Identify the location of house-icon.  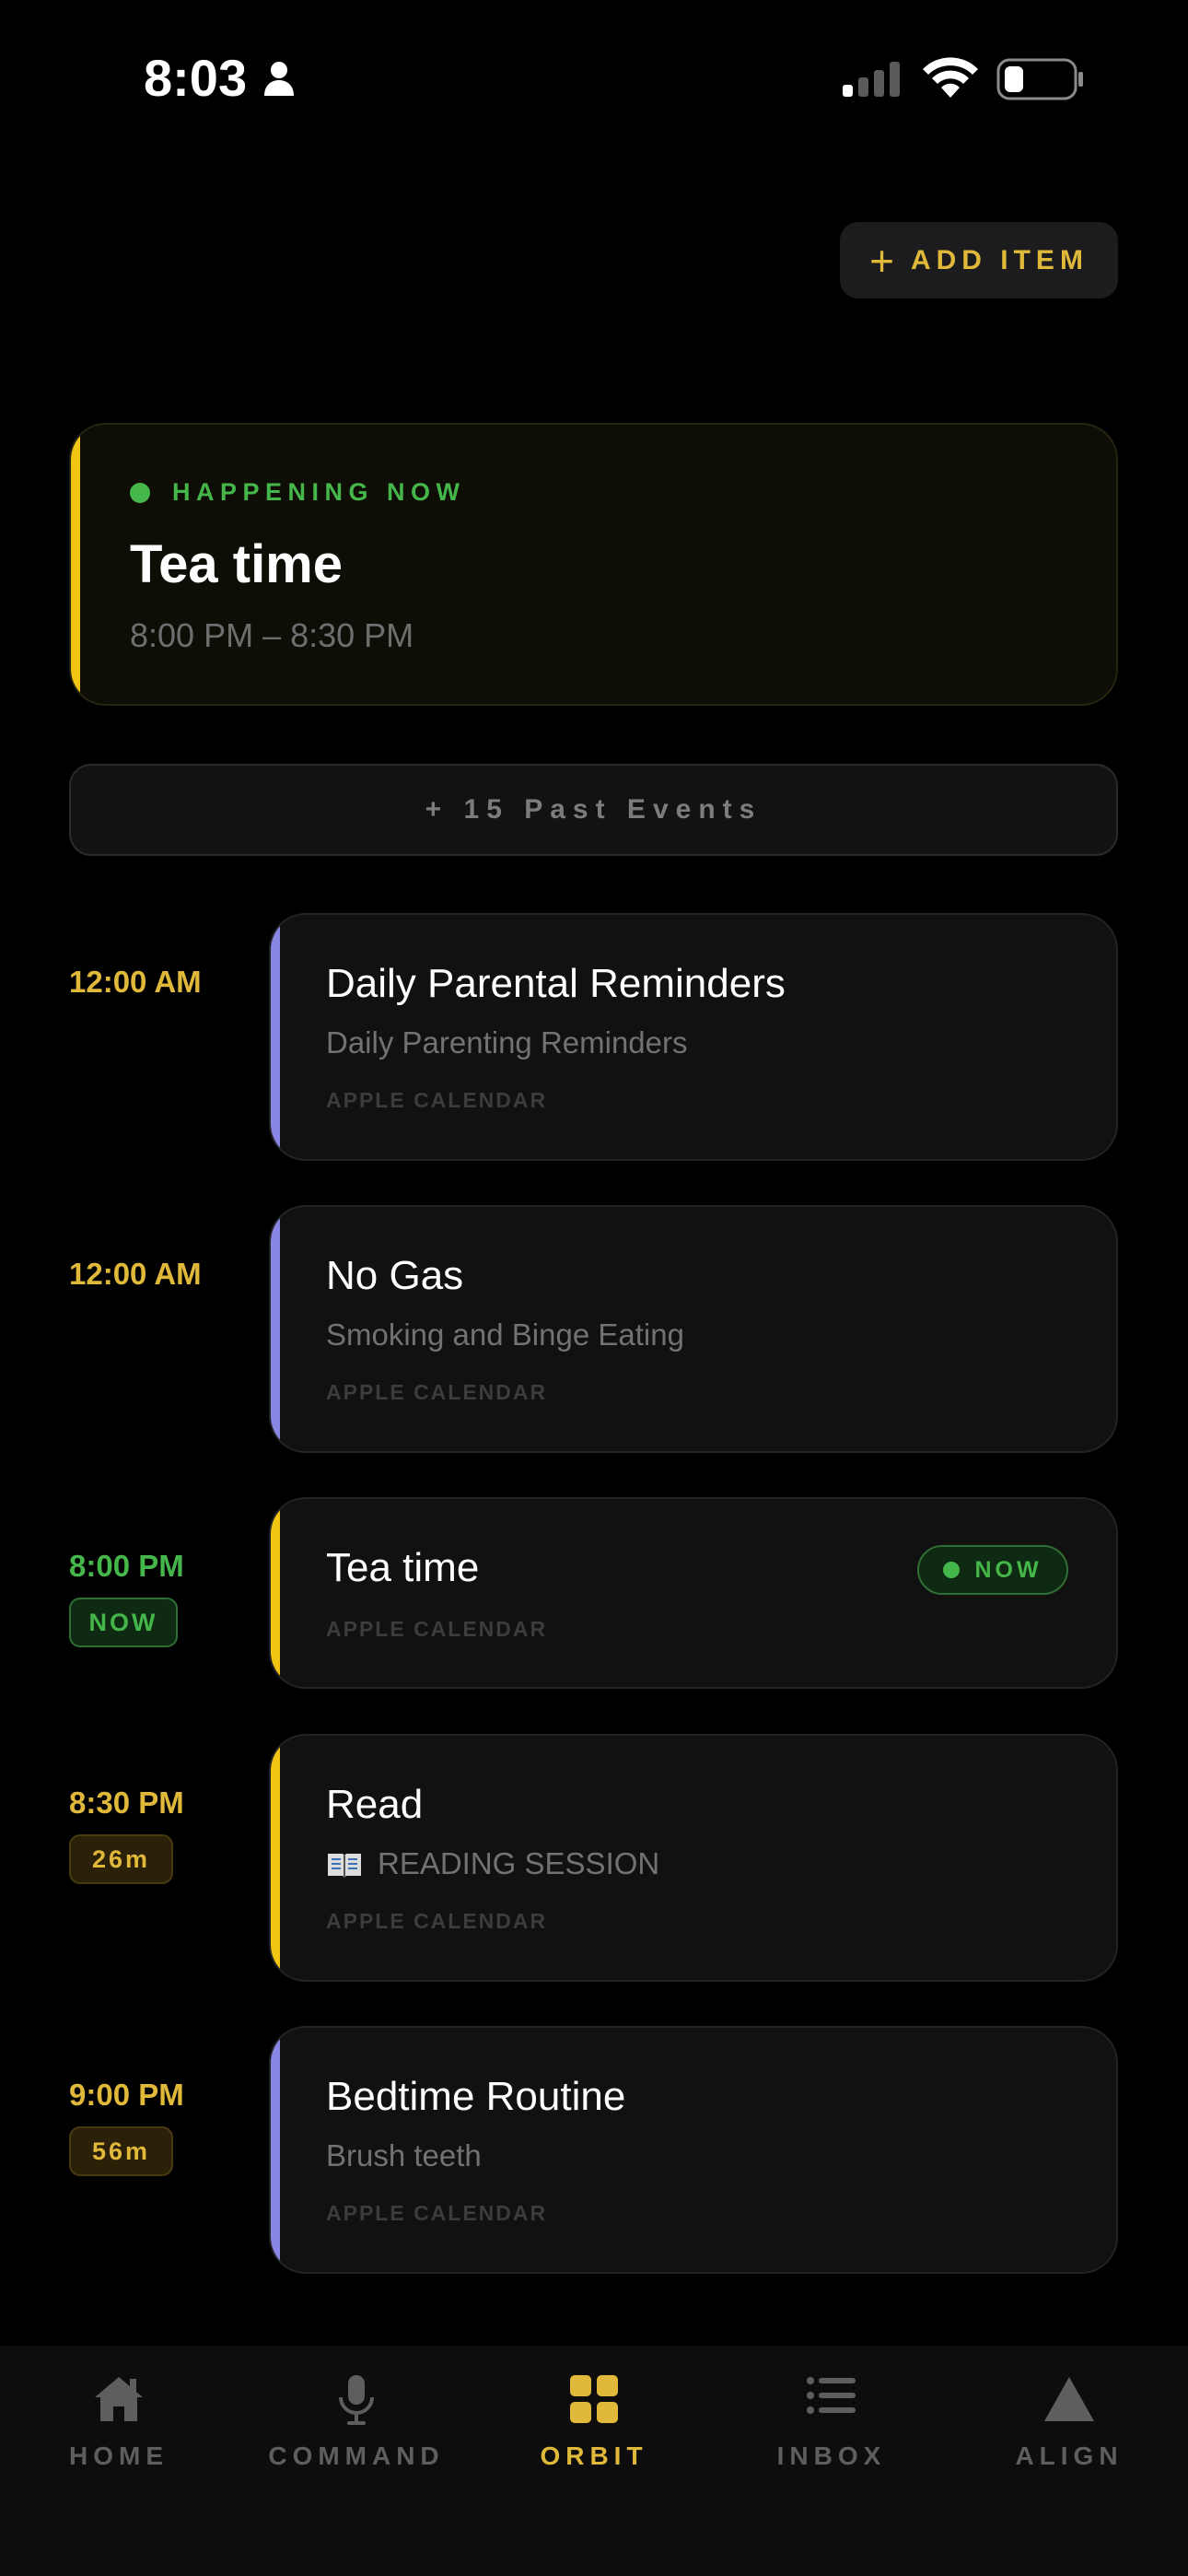
(119, 2399).